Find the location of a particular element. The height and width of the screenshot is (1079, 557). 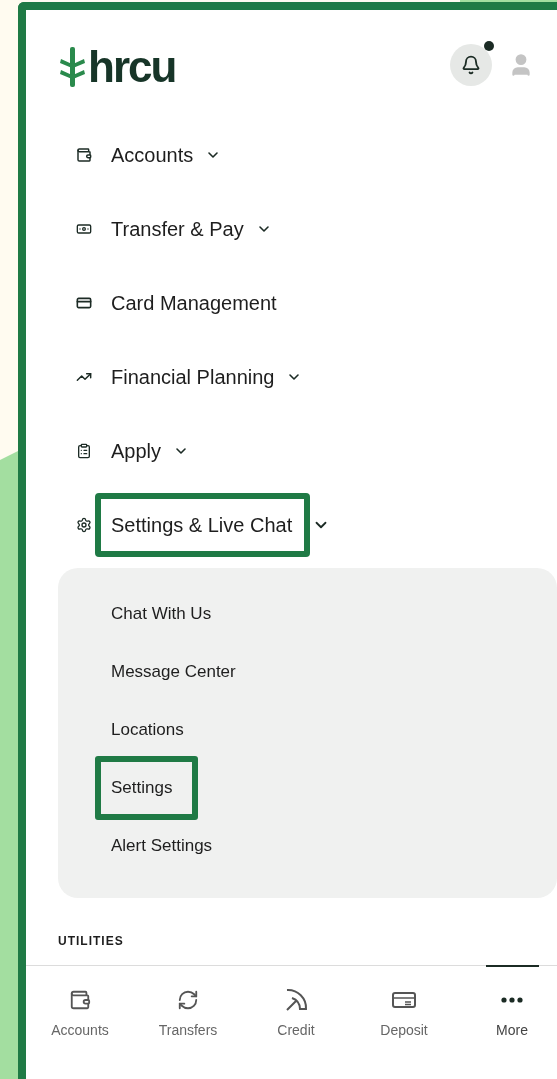

settings-icon is located at coordinates (84, 525).